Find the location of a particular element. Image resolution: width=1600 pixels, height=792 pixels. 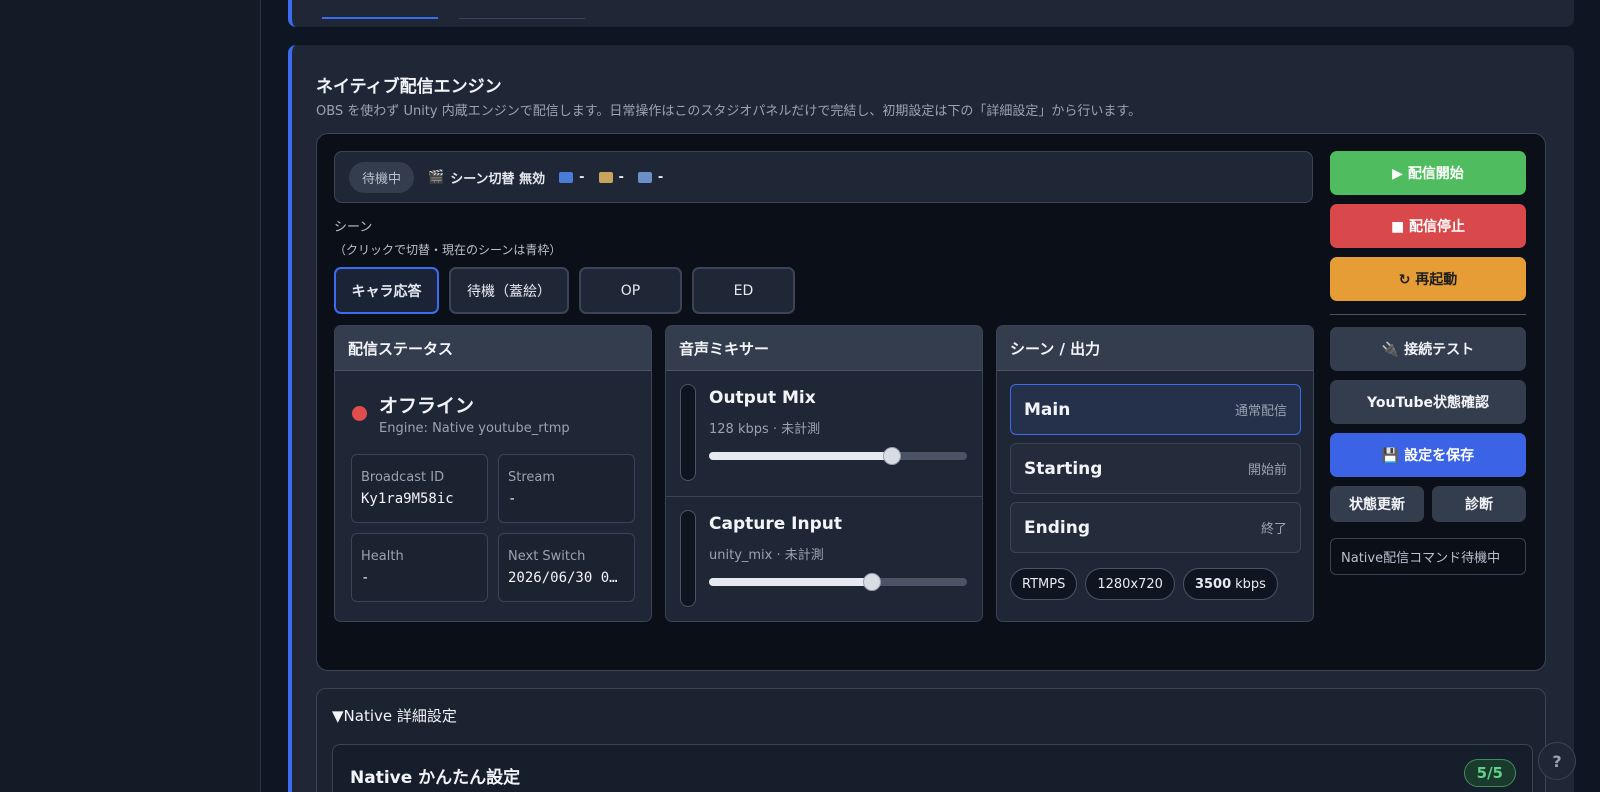

scene-label: シーン is located at coordinates (353, 227).